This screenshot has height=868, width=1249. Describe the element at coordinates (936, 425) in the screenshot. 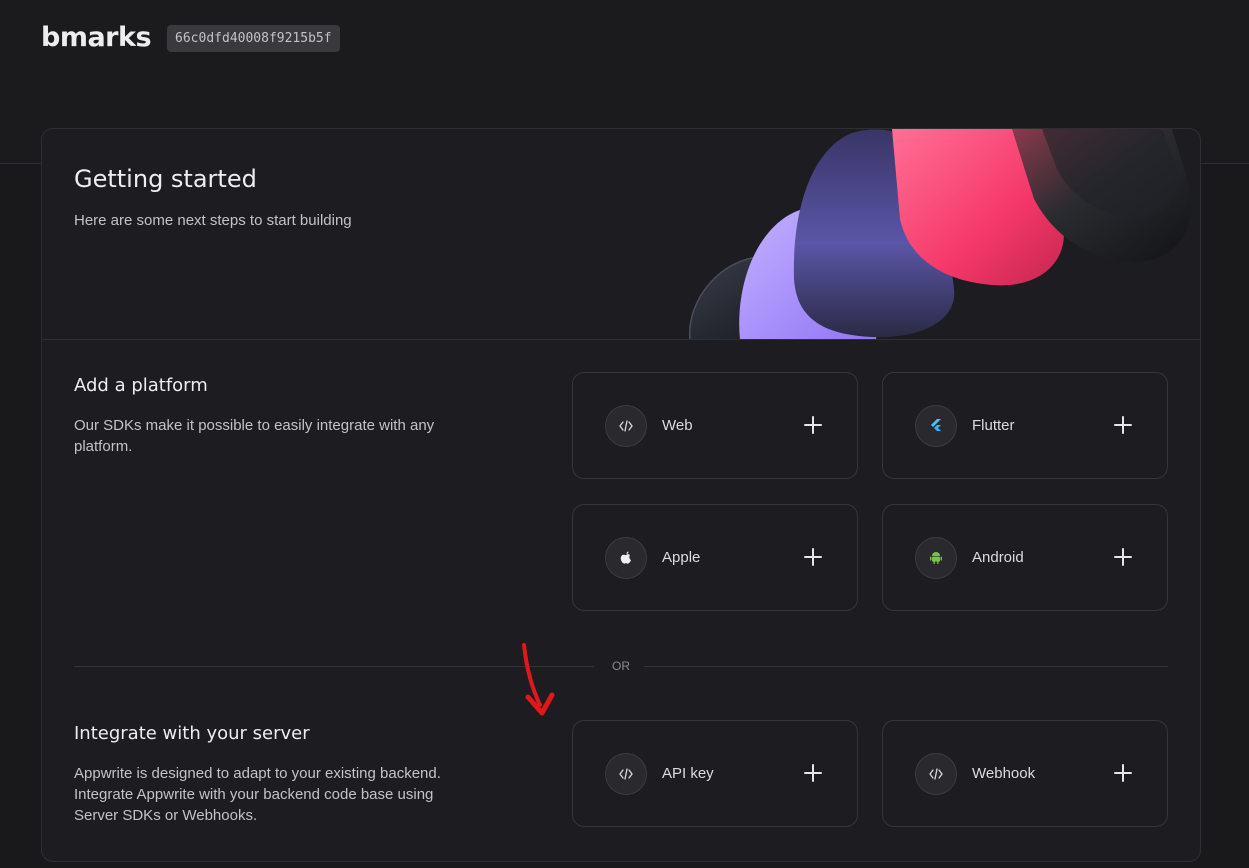

I see `flutter-icon` at that location.